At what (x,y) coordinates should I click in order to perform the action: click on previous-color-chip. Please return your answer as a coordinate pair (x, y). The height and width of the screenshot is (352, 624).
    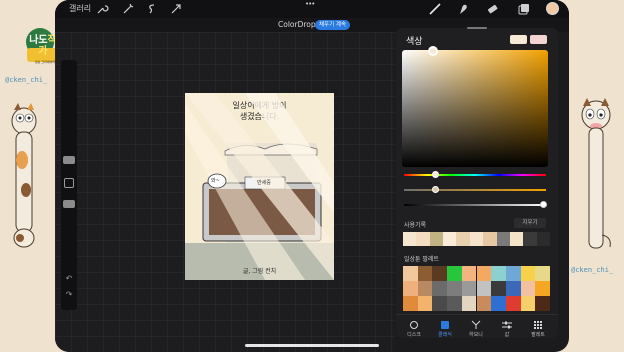
    Looking at the image, I should click on (538, 39).